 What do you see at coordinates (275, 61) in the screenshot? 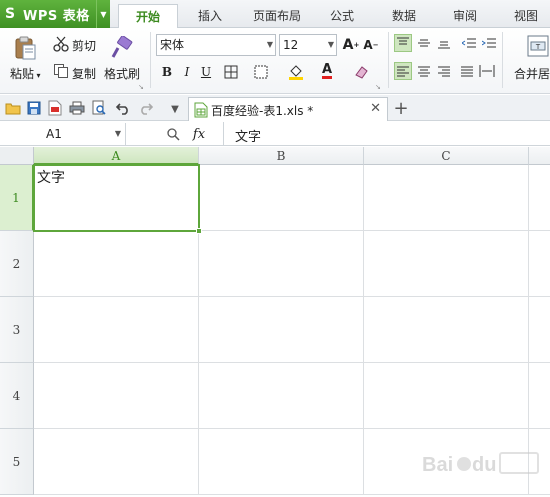
I see `ribbon: 粘贴 ▾ 剪切 复制 格式刷 ↘ 宋体 ▼ 12 ▼ A + A − B I U A ↘` at bounding box center [275, 61].